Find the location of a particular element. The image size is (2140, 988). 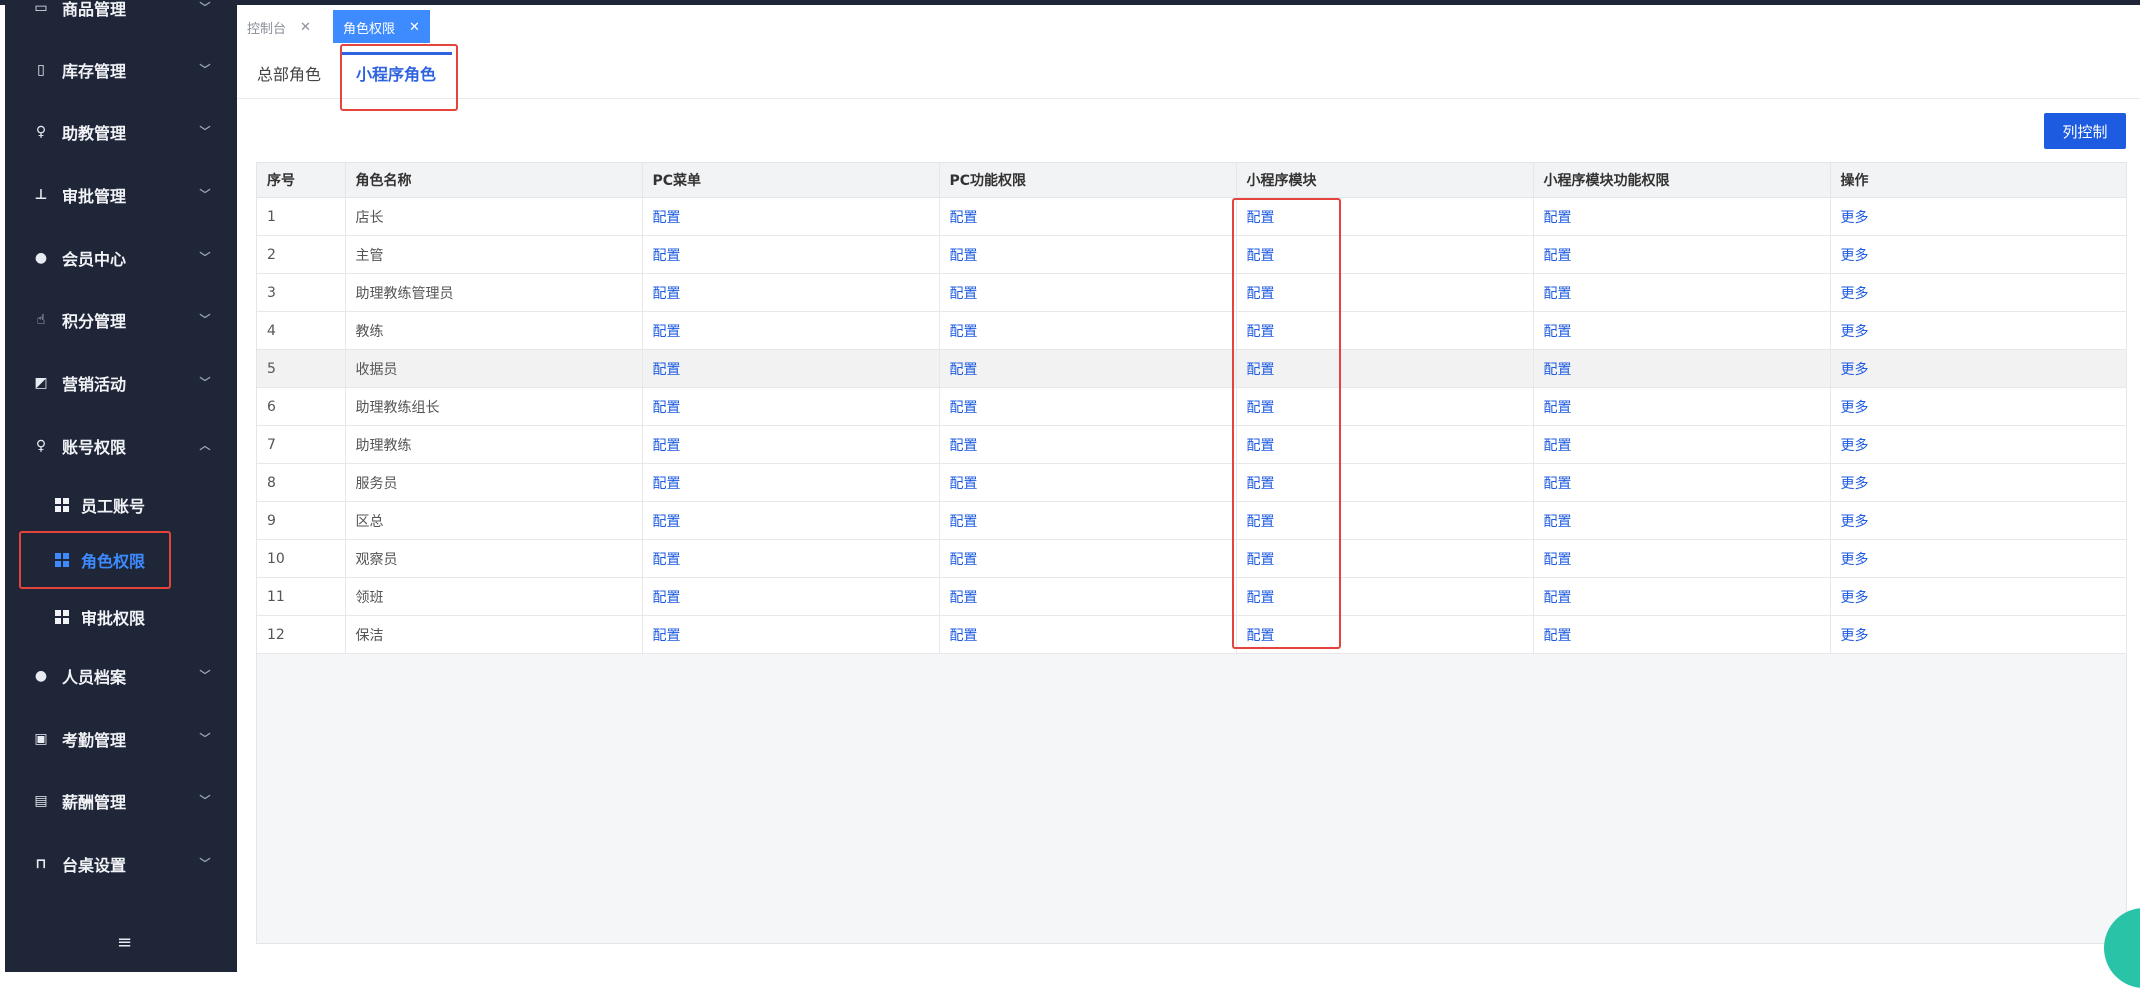

sidebar-subitem-label: 角色权限 is located at coordinates (113, 561).